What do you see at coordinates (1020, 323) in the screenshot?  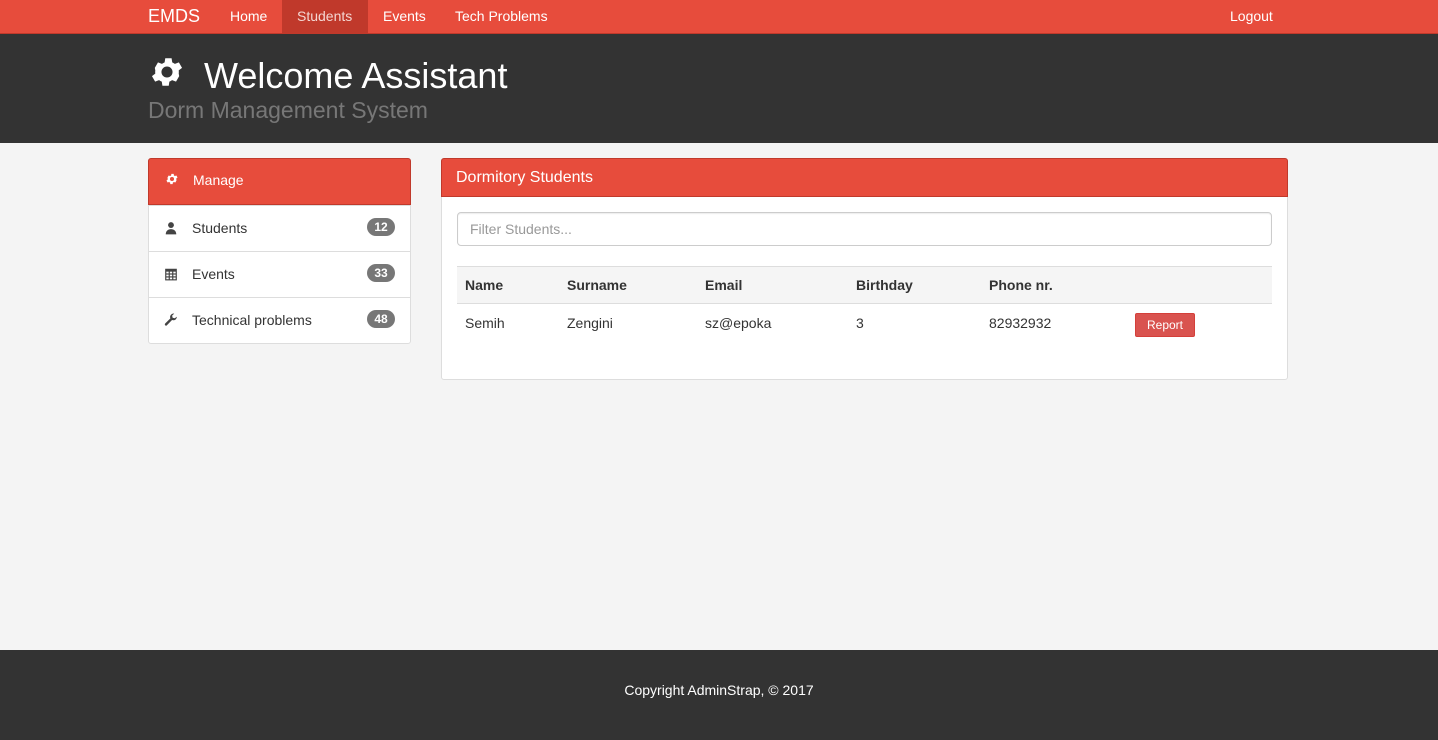 I see `cell-phone: 82932932` at bounding box center [1020, 323].